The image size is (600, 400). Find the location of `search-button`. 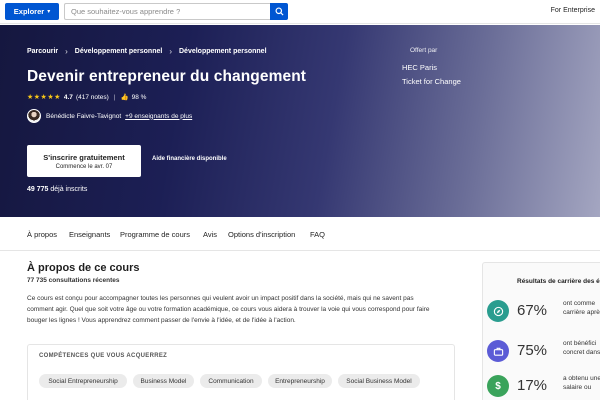

search-button is located at coordinates (279, 11).